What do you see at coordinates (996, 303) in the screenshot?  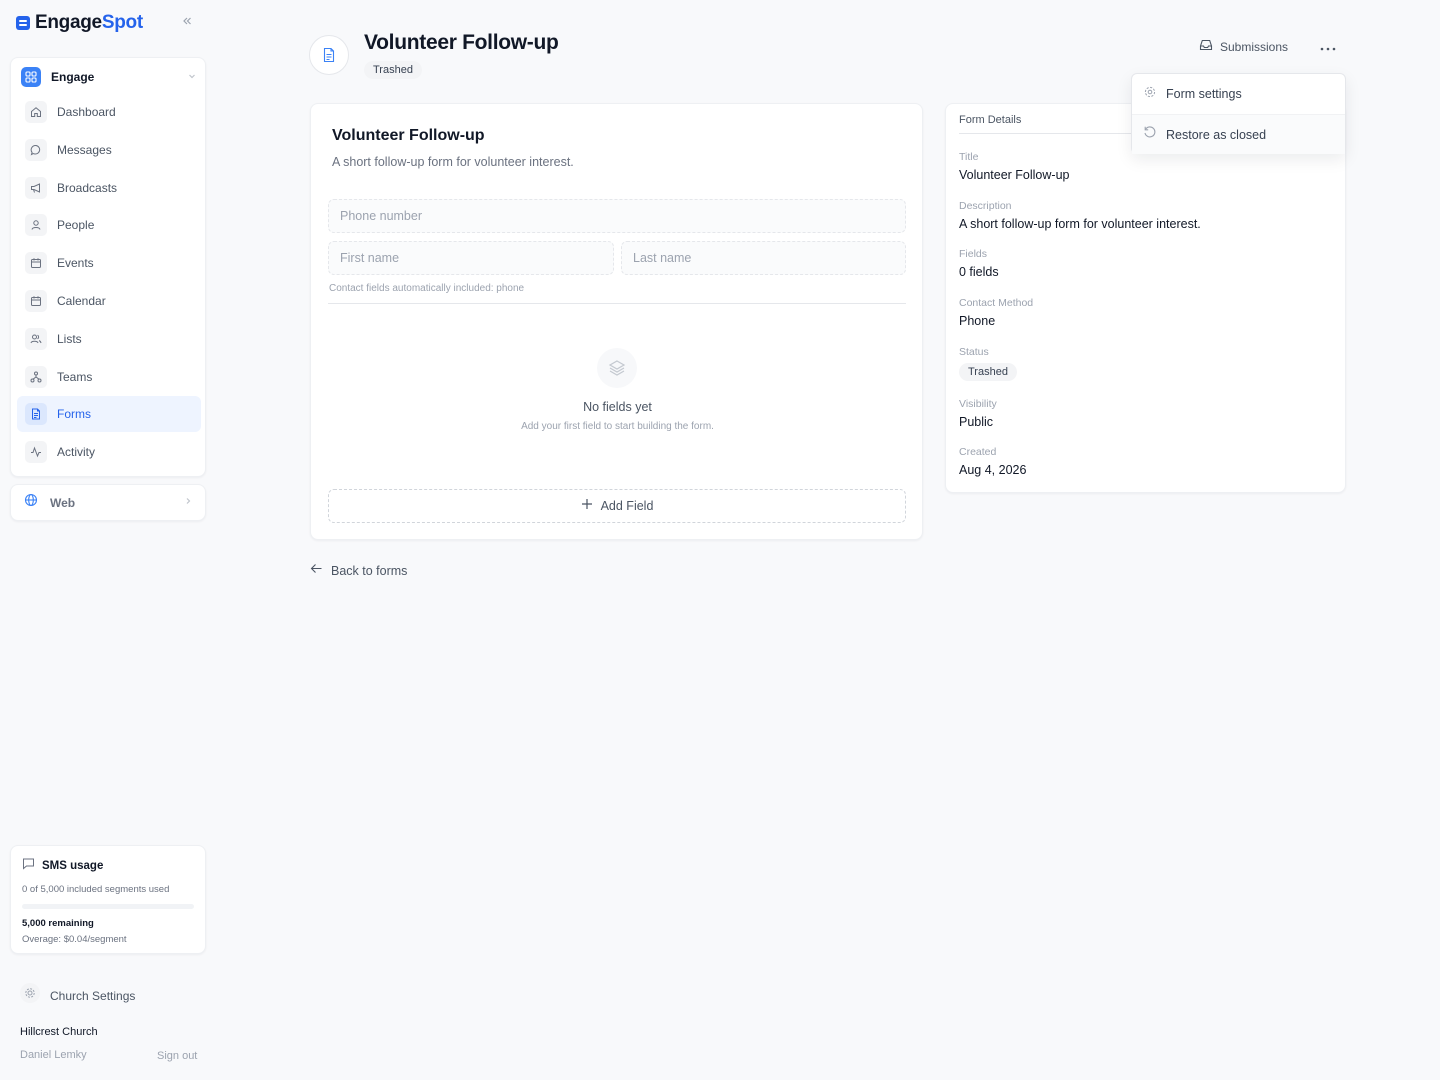 I see `detail-label: Contact Method` at bounding box center [996, 303].